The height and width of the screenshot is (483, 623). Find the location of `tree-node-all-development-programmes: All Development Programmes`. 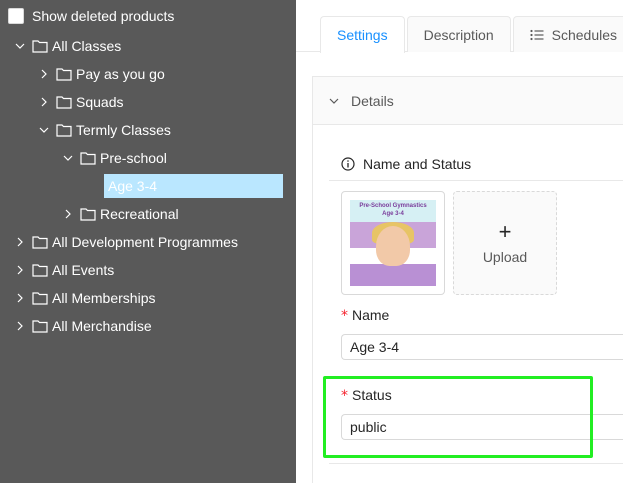

tree-node-all-development-programmes: All Development Programmes is located at coordinates (123, 242).